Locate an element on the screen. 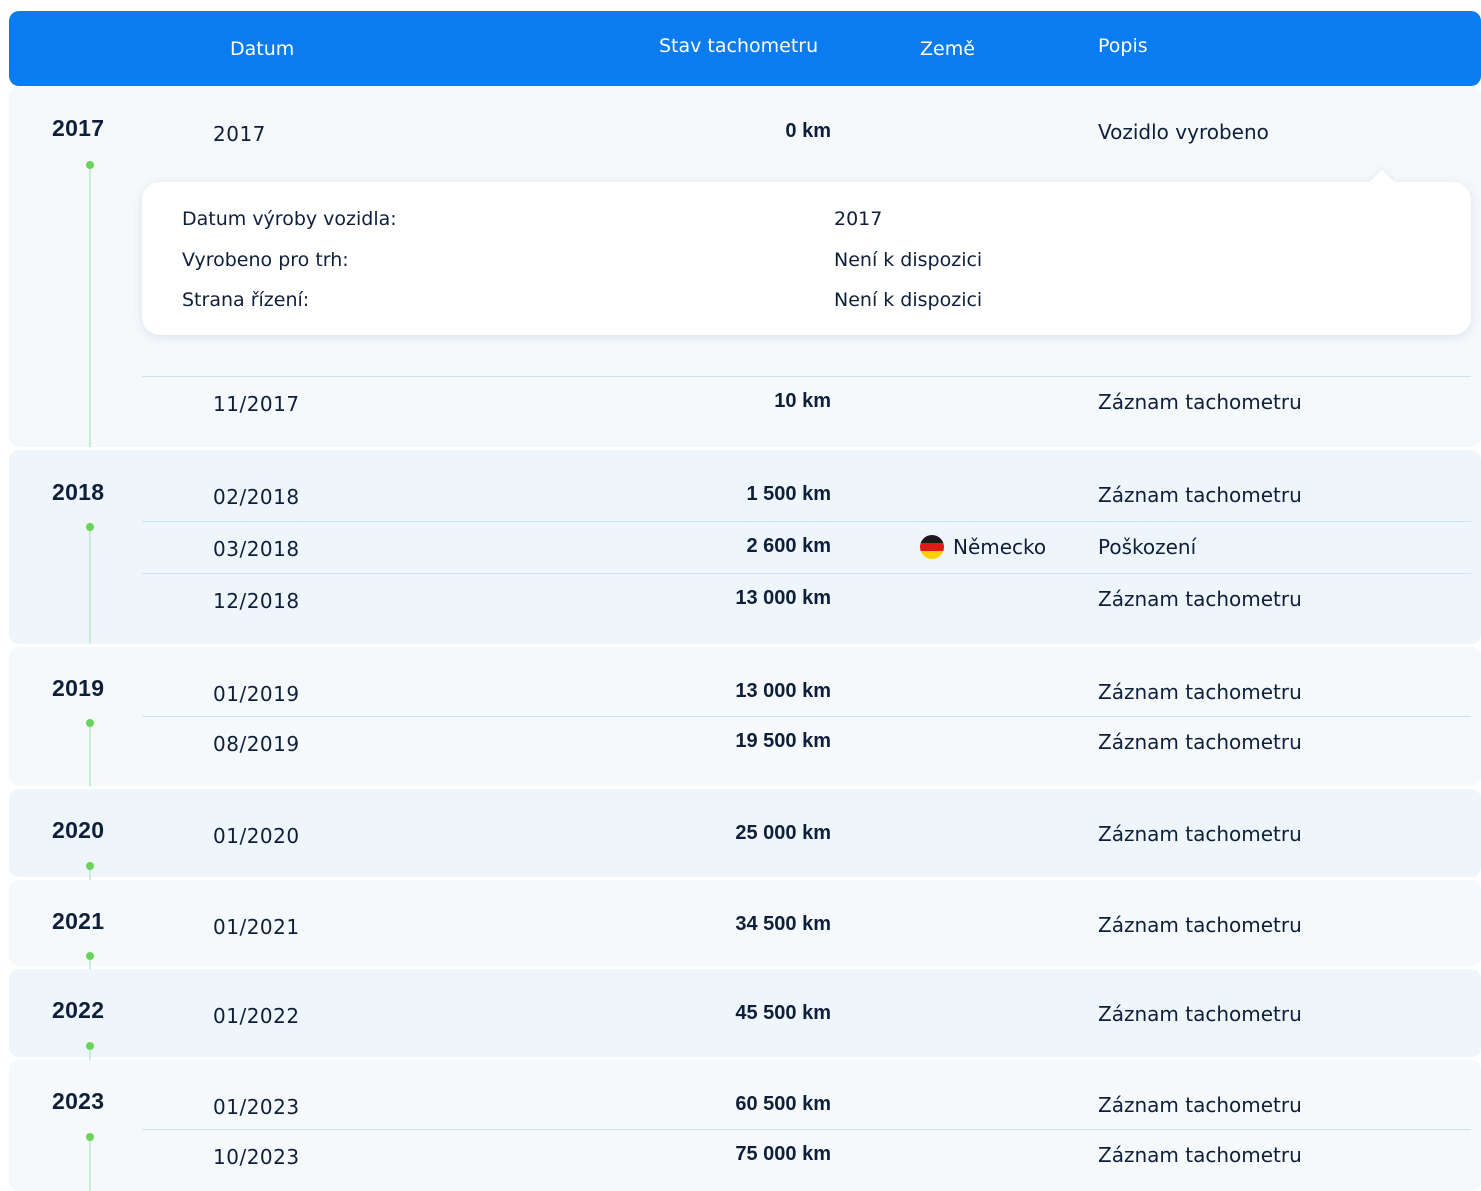  row-date: 03/2018 is located at coordinates (256, 549).